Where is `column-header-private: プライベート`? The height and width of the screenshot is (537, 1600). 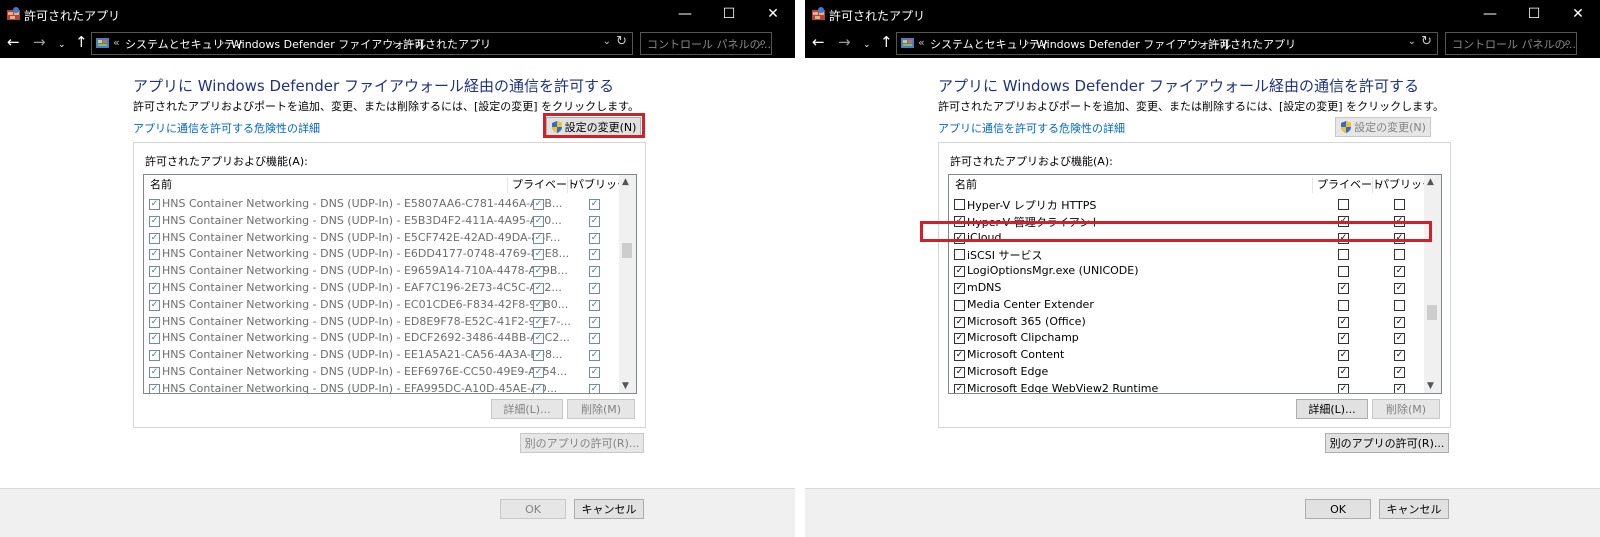
column-header-private: プライベート is located at coordinates (1350, 185).